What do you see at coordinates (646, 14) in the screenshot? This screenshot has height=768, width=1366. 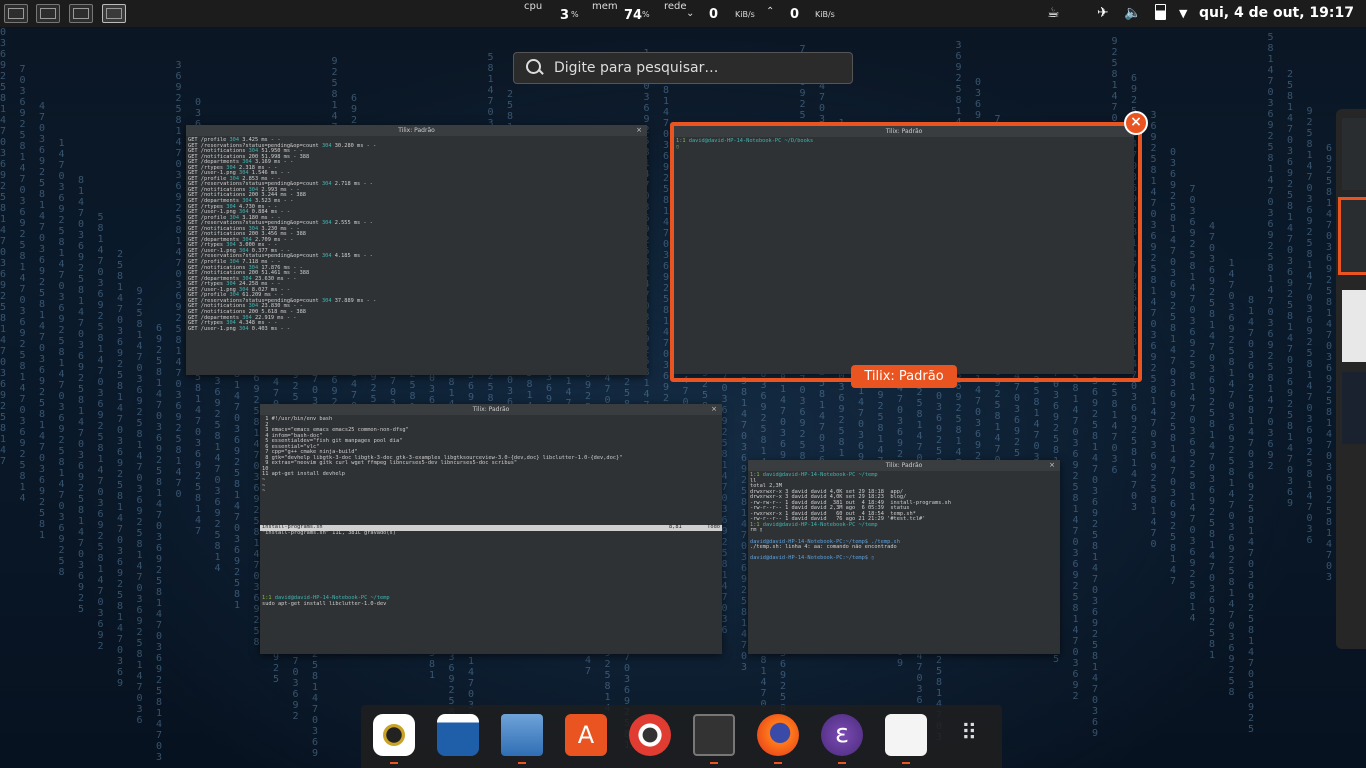 I see `mem-unit: %` at bounding box center [646, 14].